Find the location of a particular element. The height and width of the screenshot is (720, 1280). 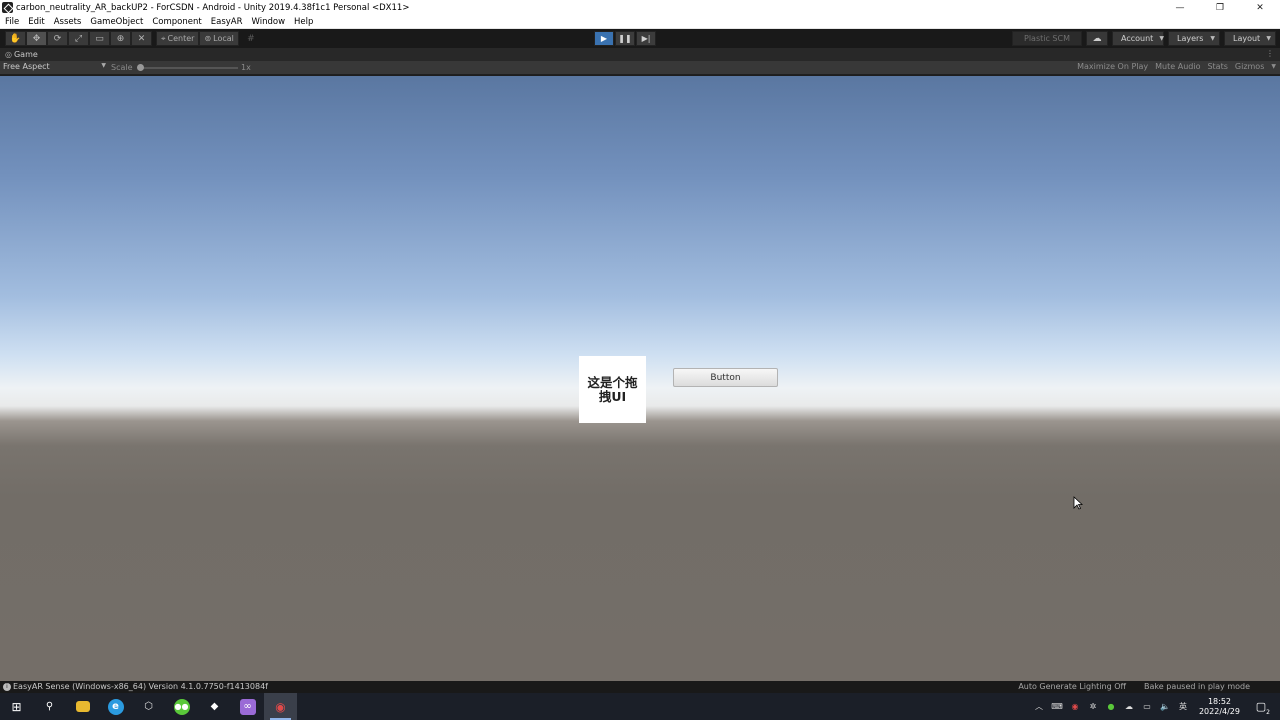

scale-slider-track is located at coordinates (188, 68).